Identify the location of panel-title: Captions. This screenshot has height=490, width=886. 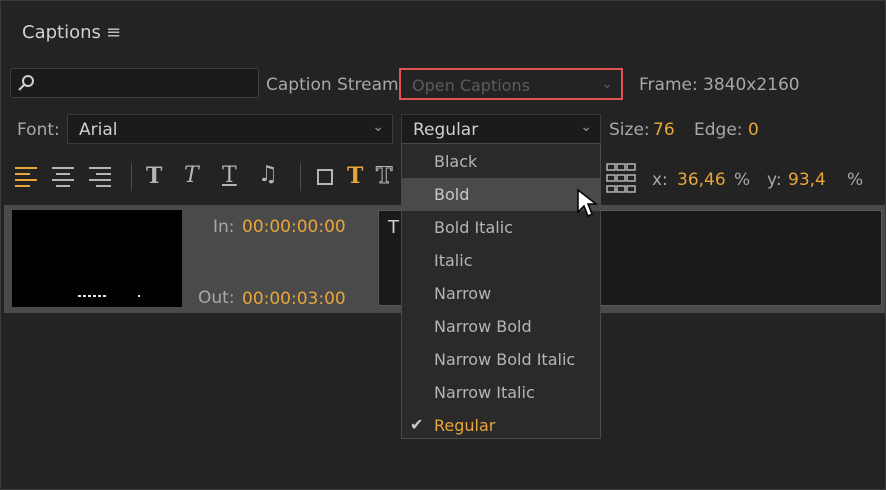
(61, 32).